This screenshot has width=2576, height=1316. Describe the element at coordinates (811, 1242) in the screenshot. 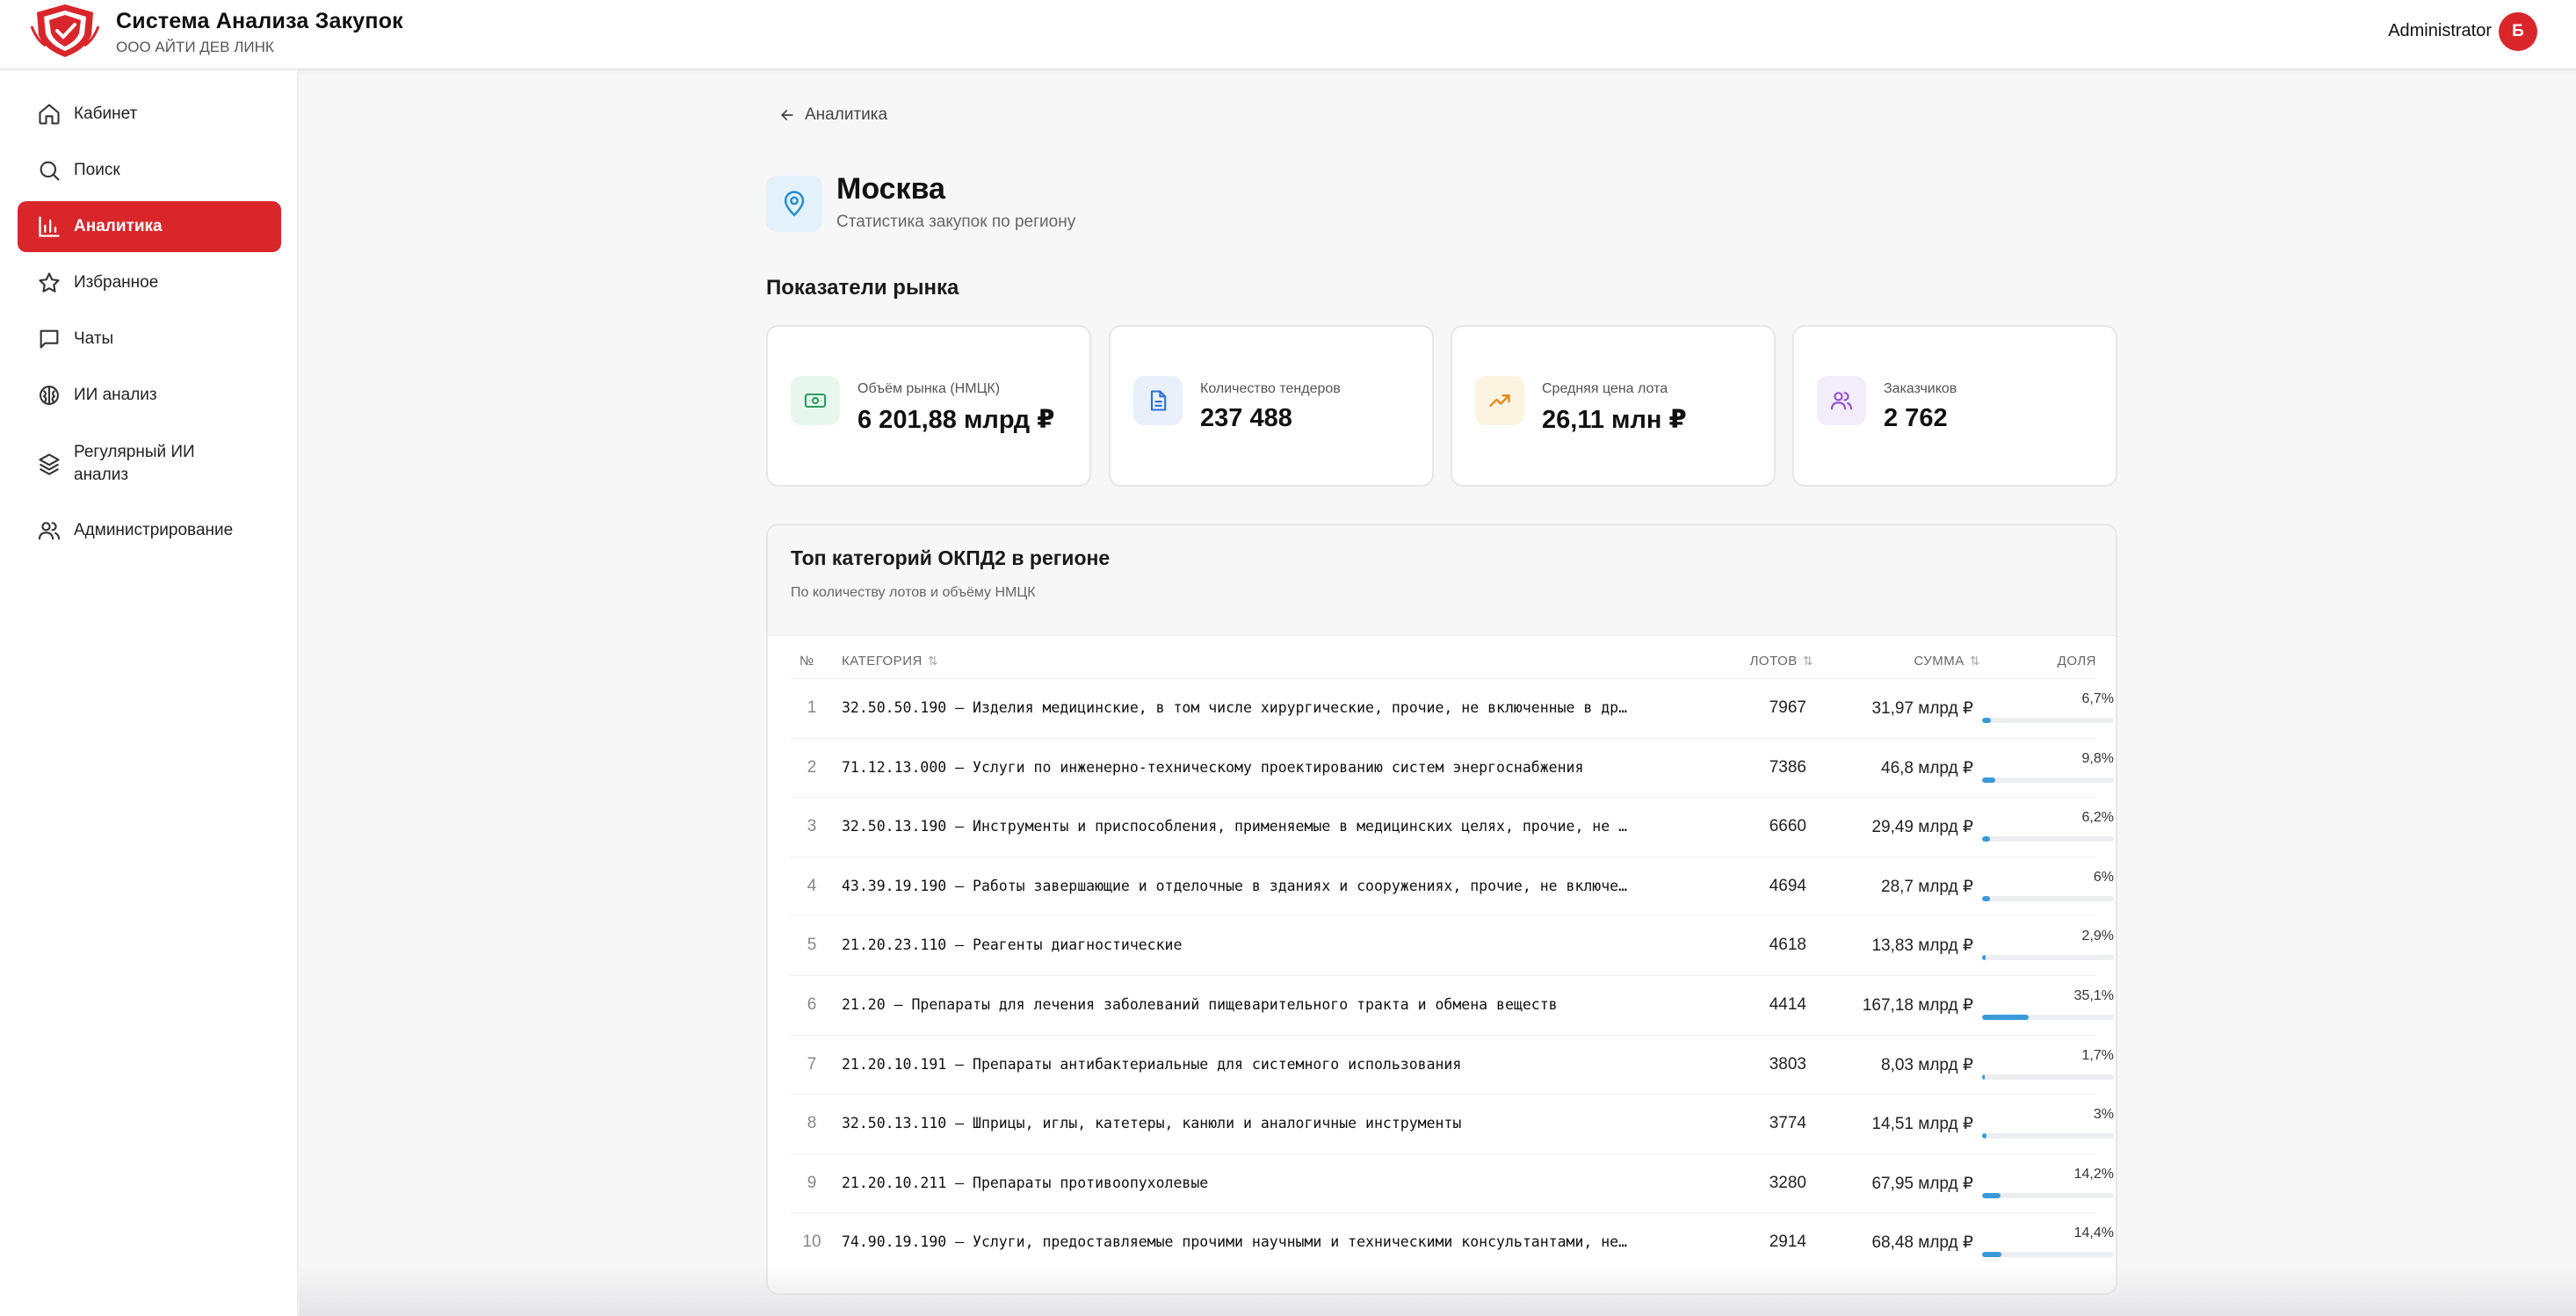

I see `row-number: 10` at that location.